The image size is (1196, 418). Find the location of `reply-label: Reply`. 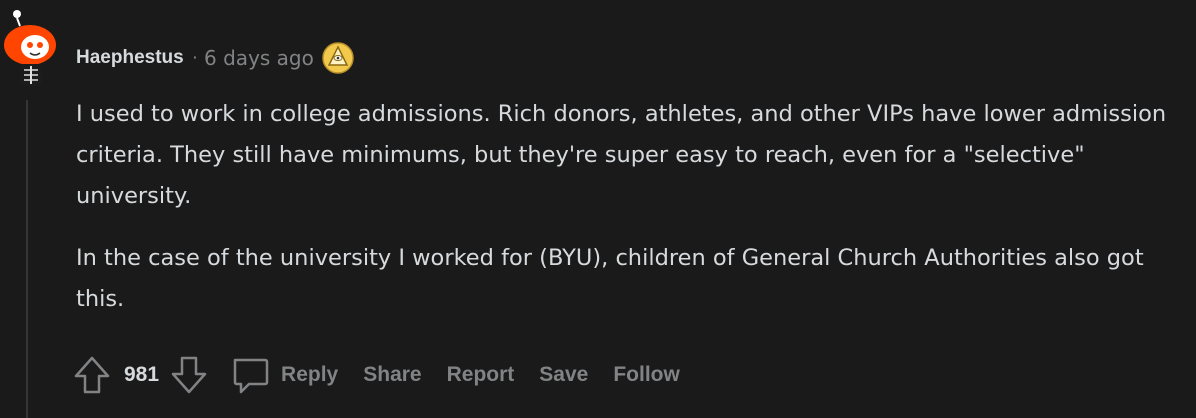

reply-label: Reply is located at coordinates (310, 374).